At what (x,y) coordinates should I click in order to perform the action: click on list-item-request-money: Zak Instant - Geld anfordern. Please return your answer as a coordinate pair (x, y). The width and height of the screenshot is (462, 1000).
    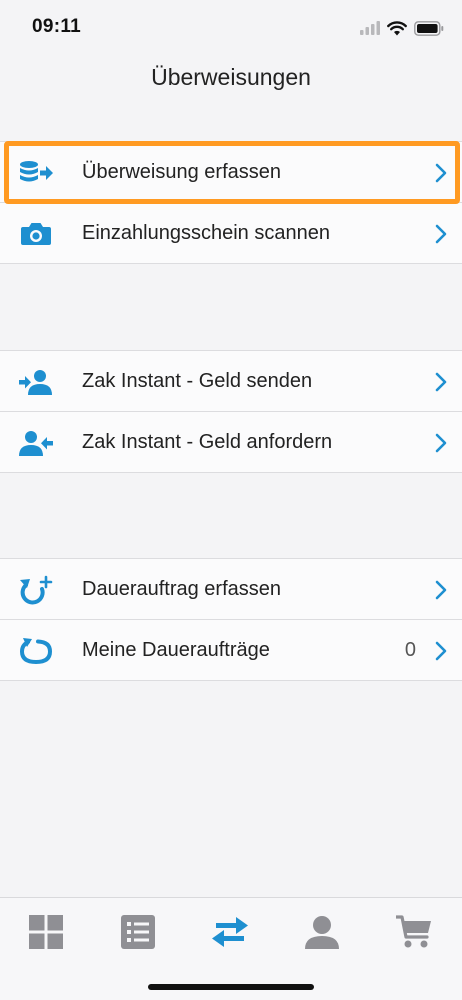
    Looking at the image, I should click on (231, 442).